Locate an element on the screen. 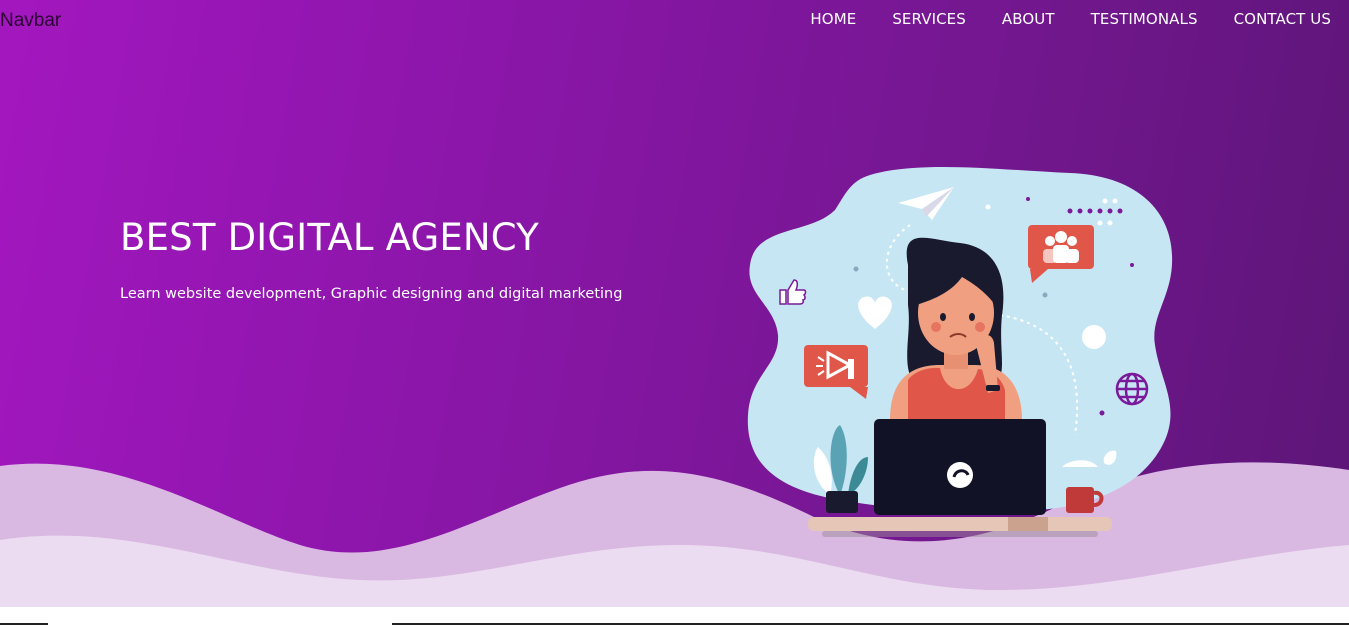  laptop-icon is located at coordinates (960, 467).